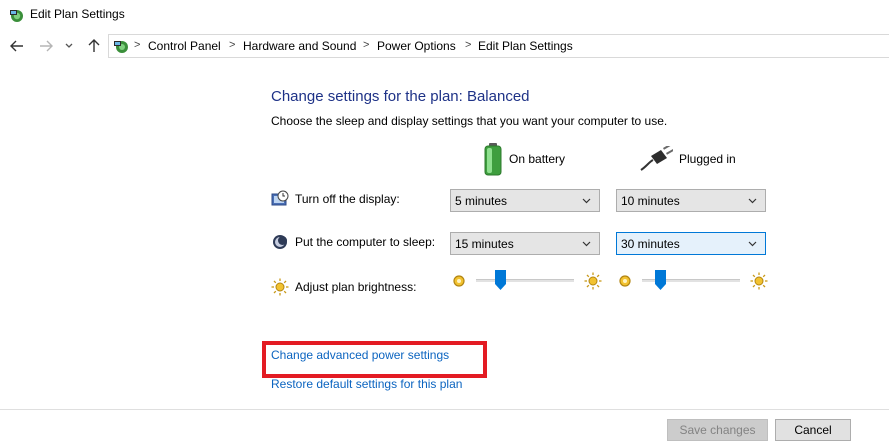 Image resolution: width=889 pixels, height=446 pixels. Describe the element at coordinates (356, 287) in the screenshot. I see `label-brightness: Adjust plan brightness:` at that location.